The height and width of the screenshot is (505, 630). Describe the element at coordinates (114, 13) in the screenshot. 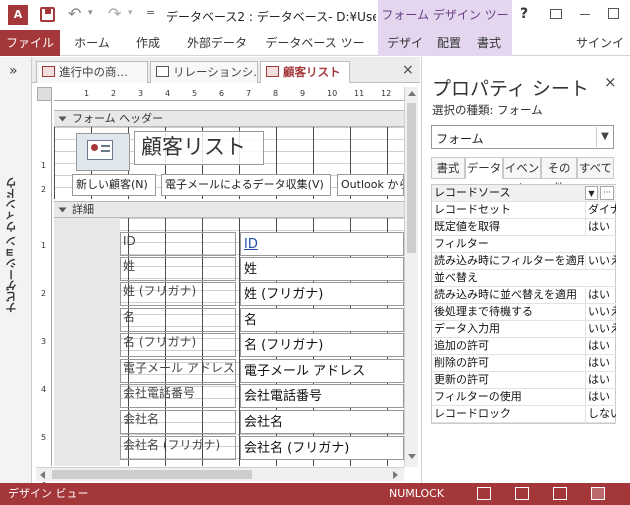

I see `redo-icon: ↷` at that location.